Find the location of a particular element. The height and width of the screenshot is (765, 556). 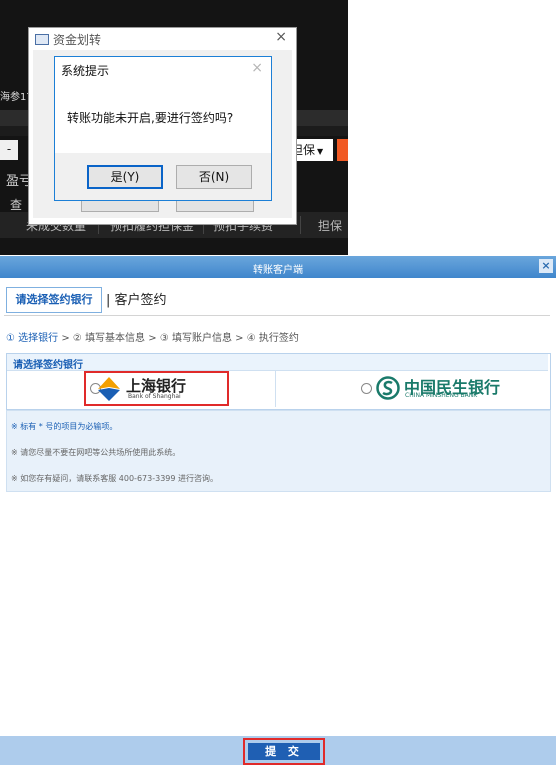

dash-field: - is located at coordinates (9, 150).